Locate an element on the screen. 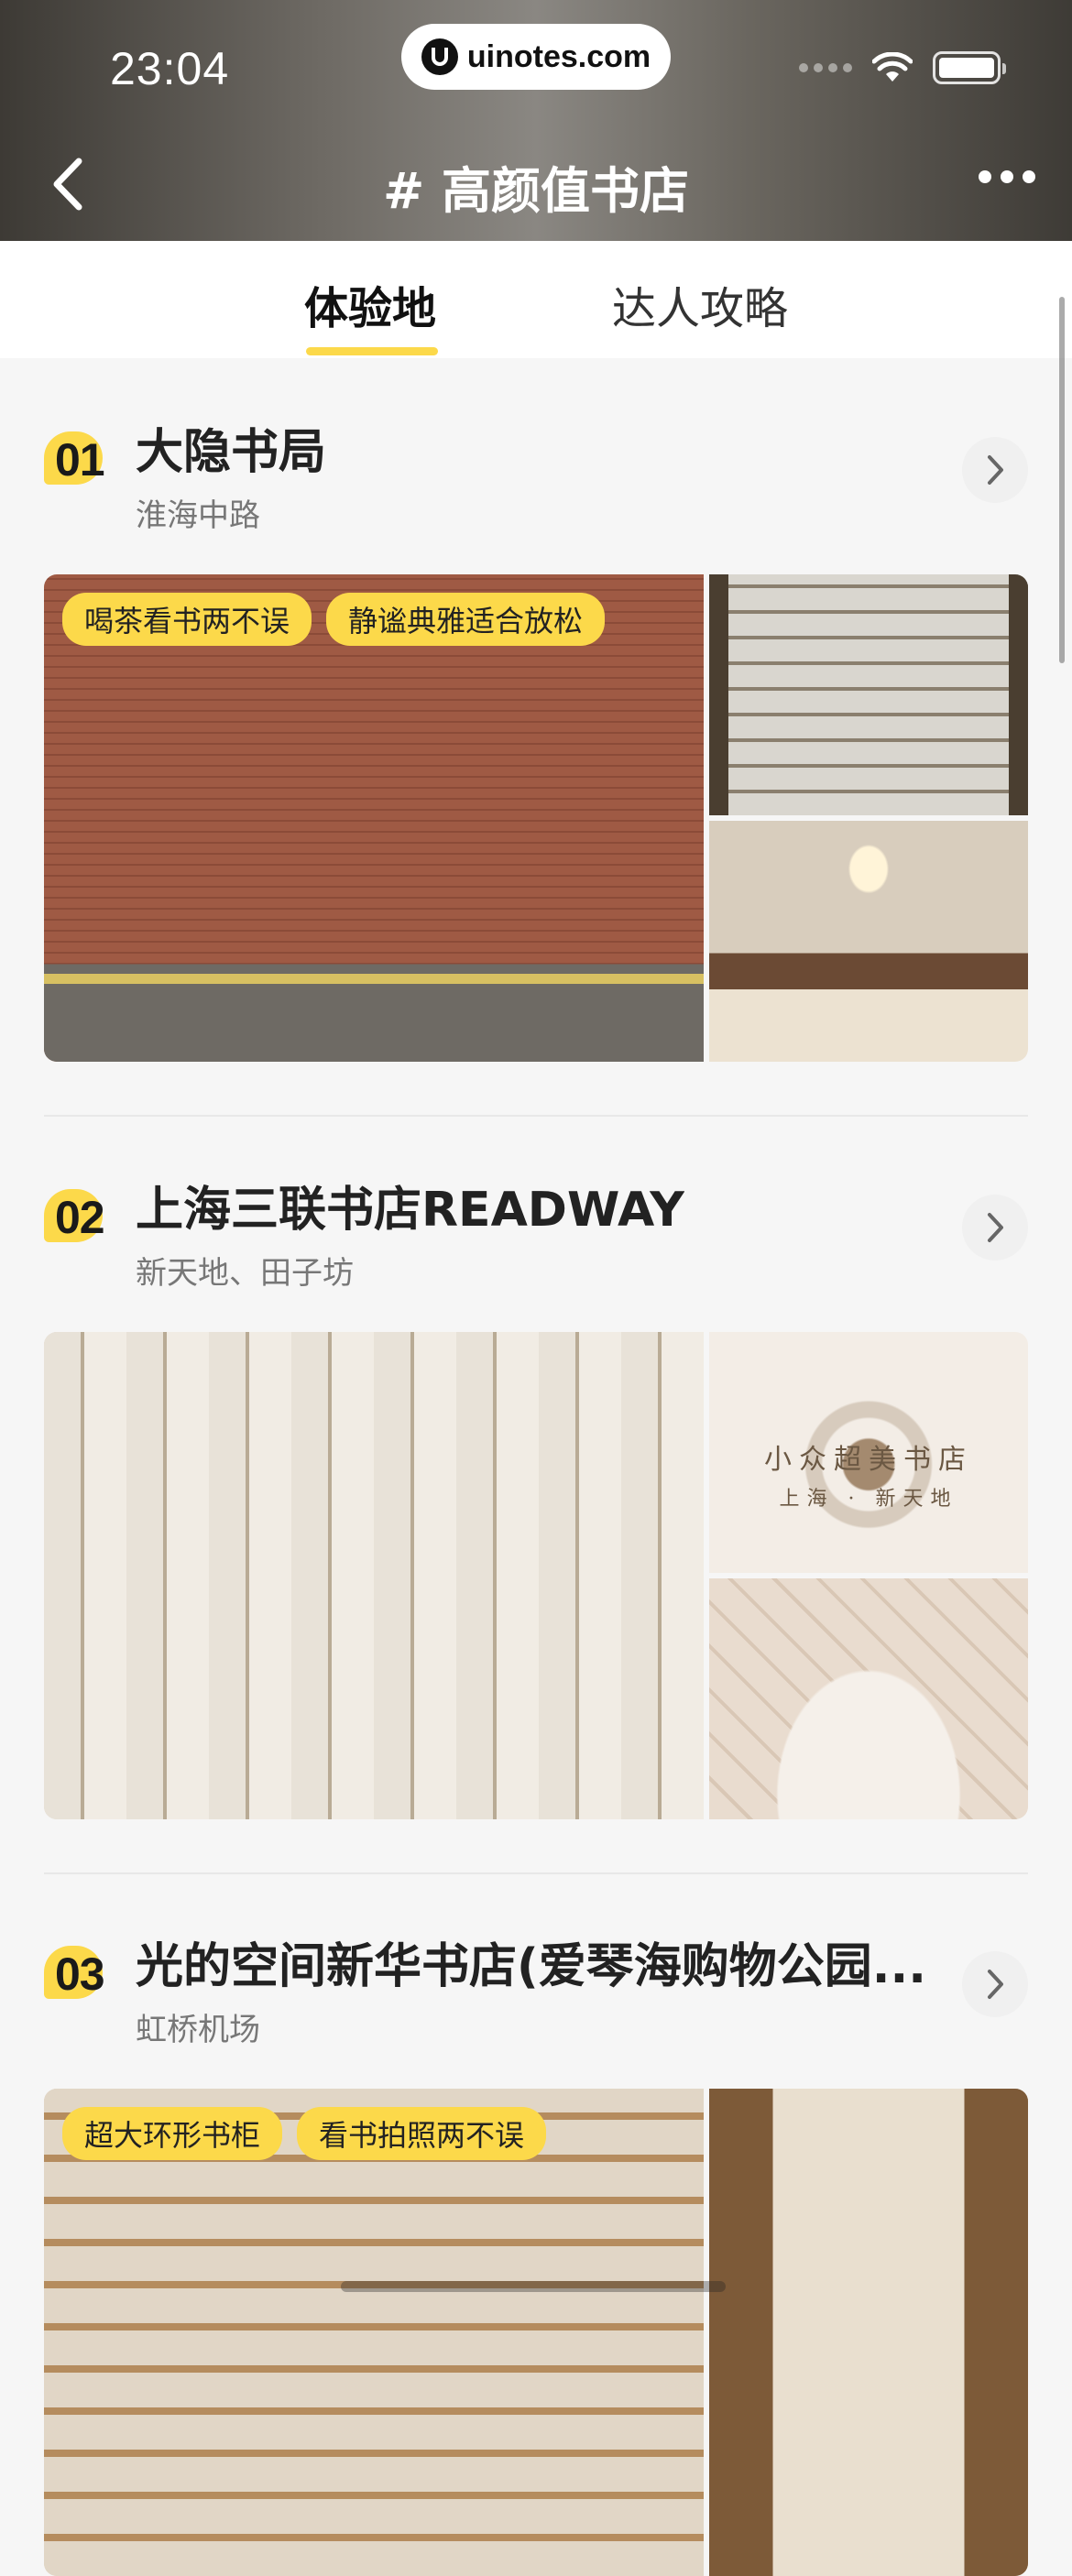  bookshelves-photo is located at coordinates (869, 695).